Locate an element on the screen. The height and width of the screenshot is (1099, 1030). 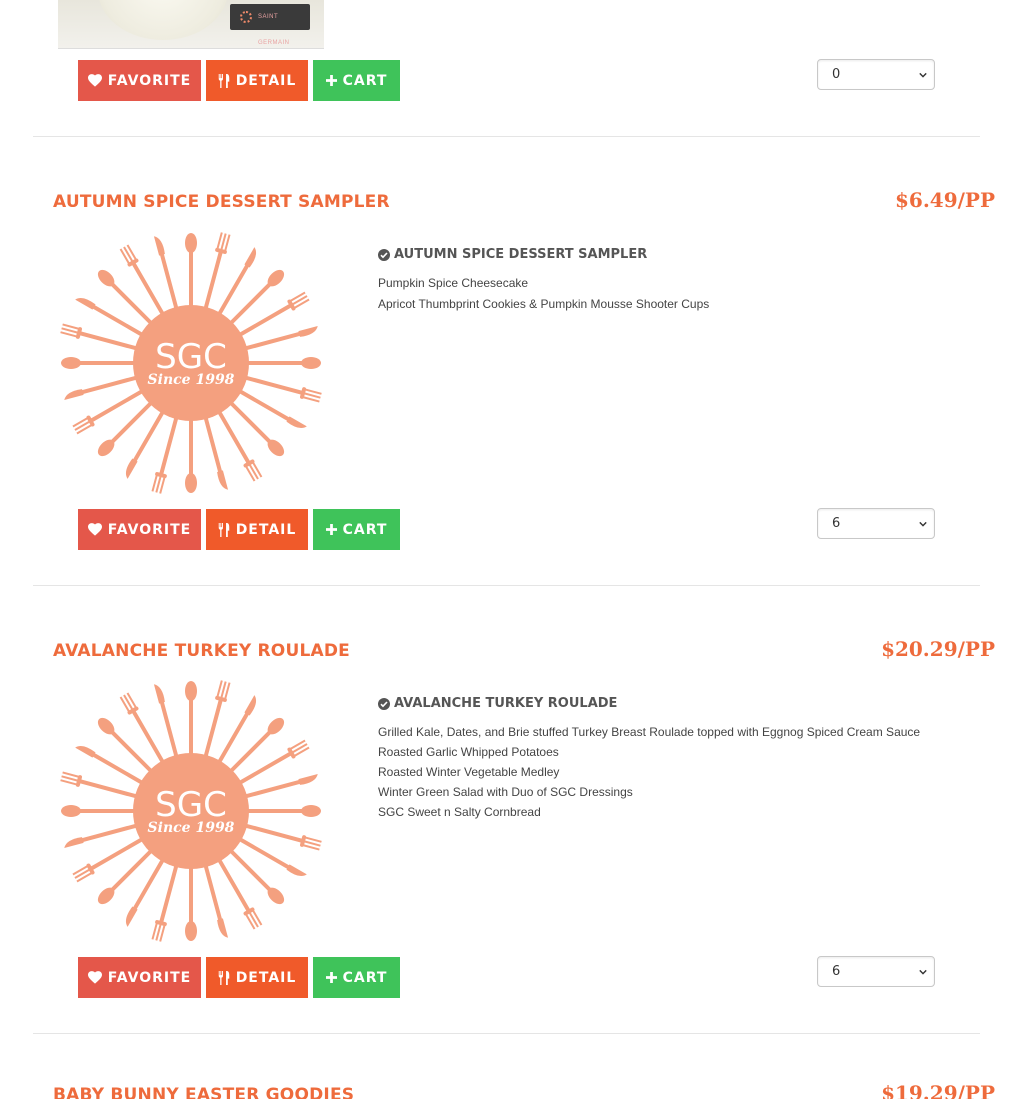
description-line: Pumpkin Spice Cheesecake is located at coordinates (453, 283).